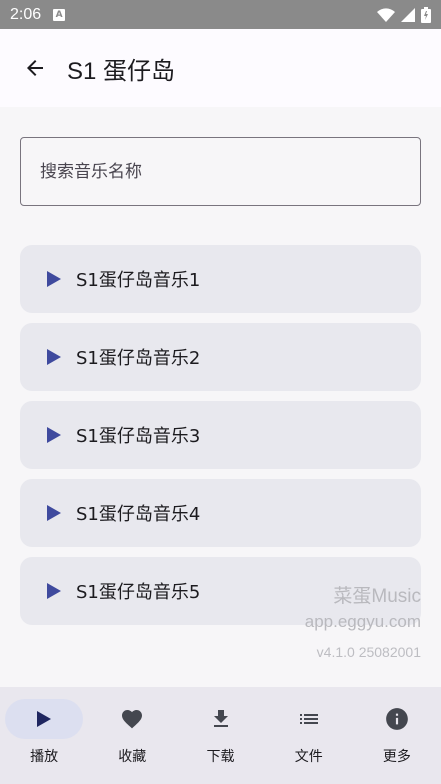 This screenshot has width=441, height=784. I want to click on status-icons, so click(404, 14).